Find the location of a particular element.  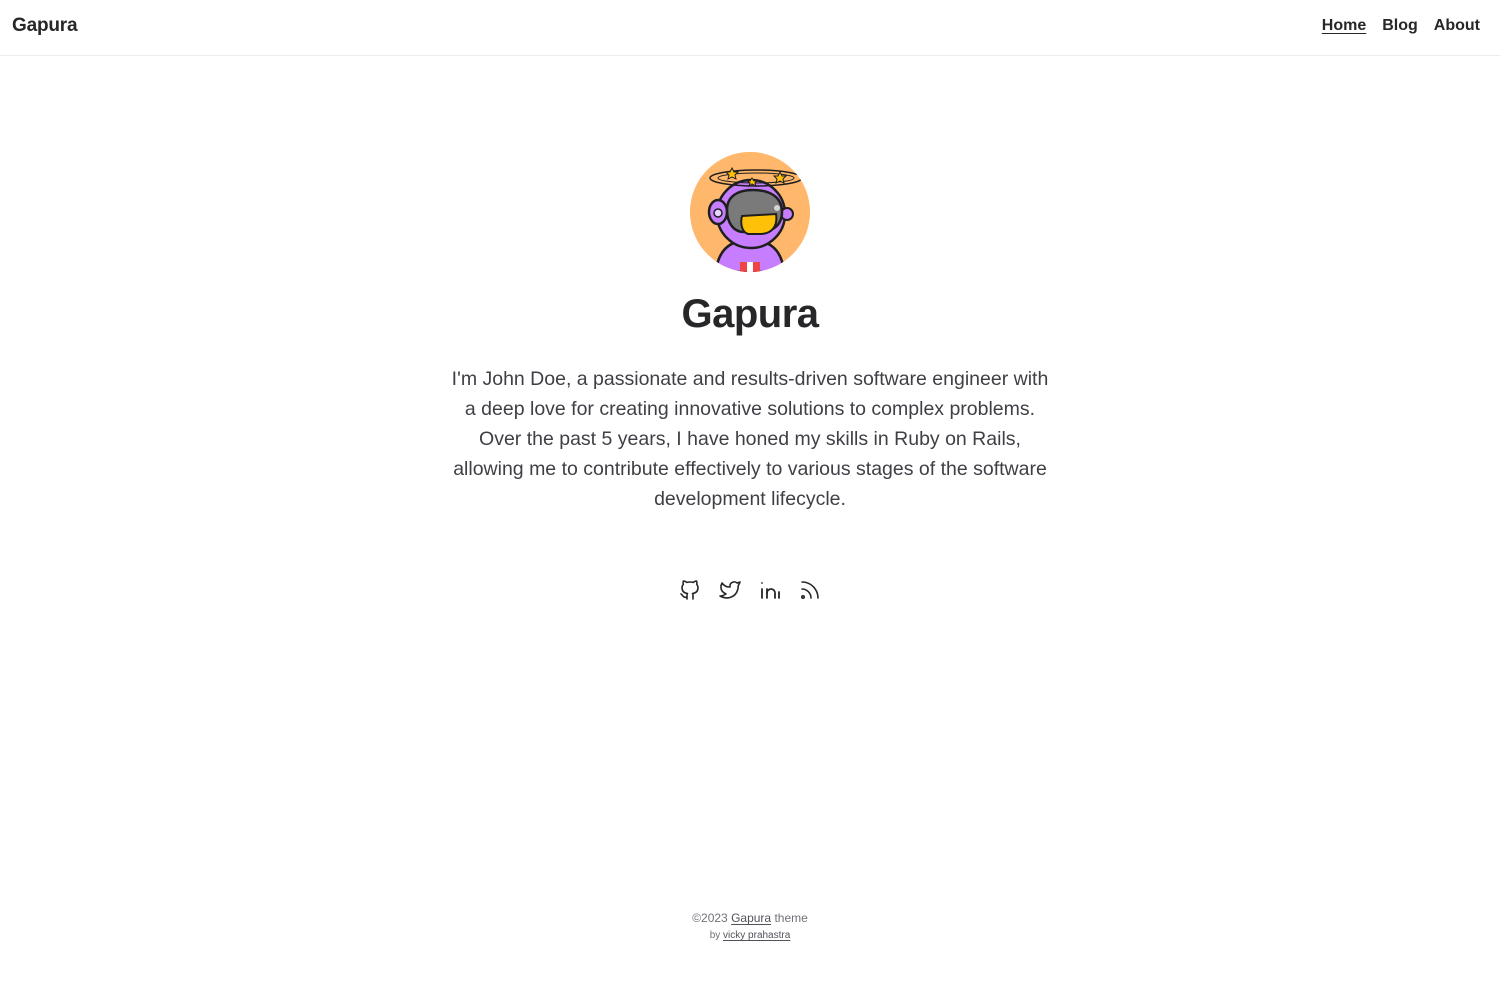

linkedin-link is located at coordinates (770, 590).